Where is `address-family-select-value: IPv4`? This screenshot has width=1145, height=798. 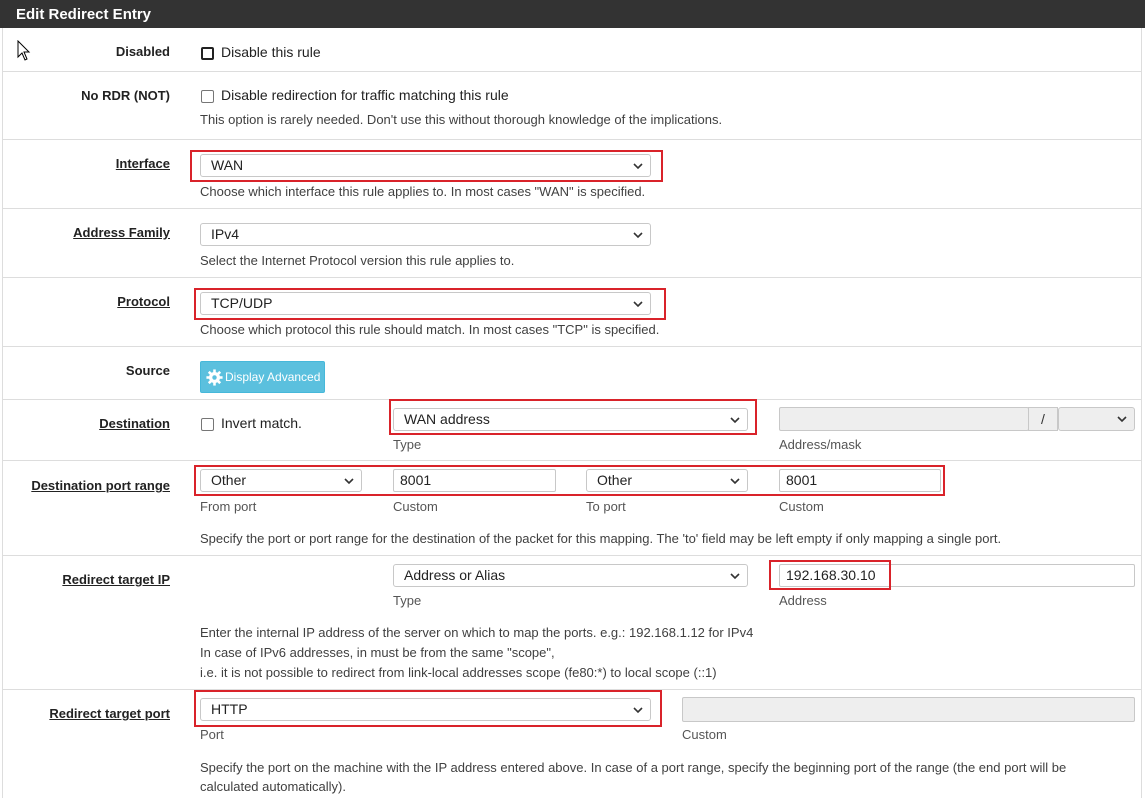 address-family-select-value: IPv4 is located at coordinates (225, 234).